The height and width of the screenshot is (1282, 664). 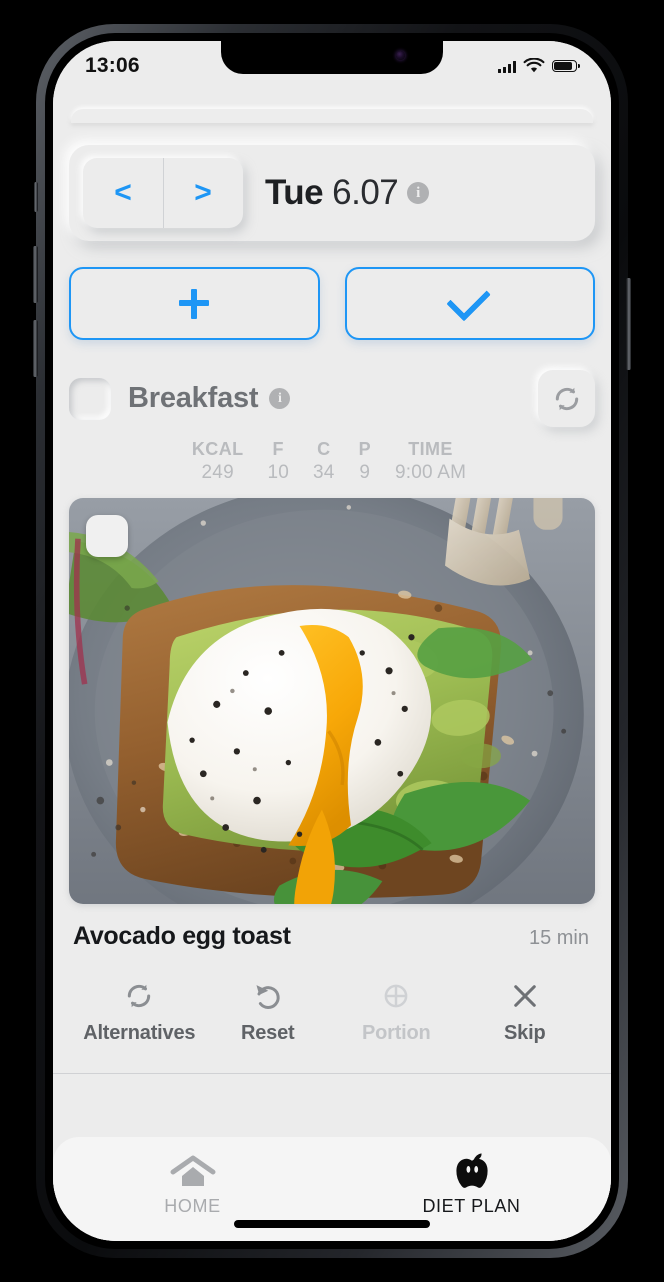 I want to click on meal-refresh-button, so click(x=566, y=398).